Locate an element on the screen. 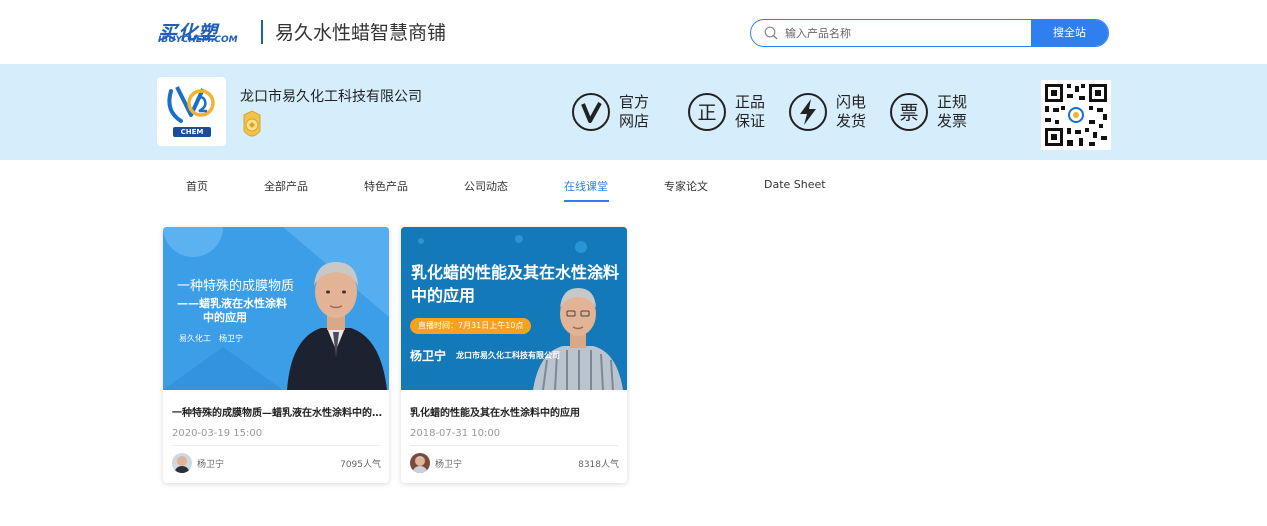 The image size is (1267, 526). feature-line2: 保证 is located at coordinates (750, 121).